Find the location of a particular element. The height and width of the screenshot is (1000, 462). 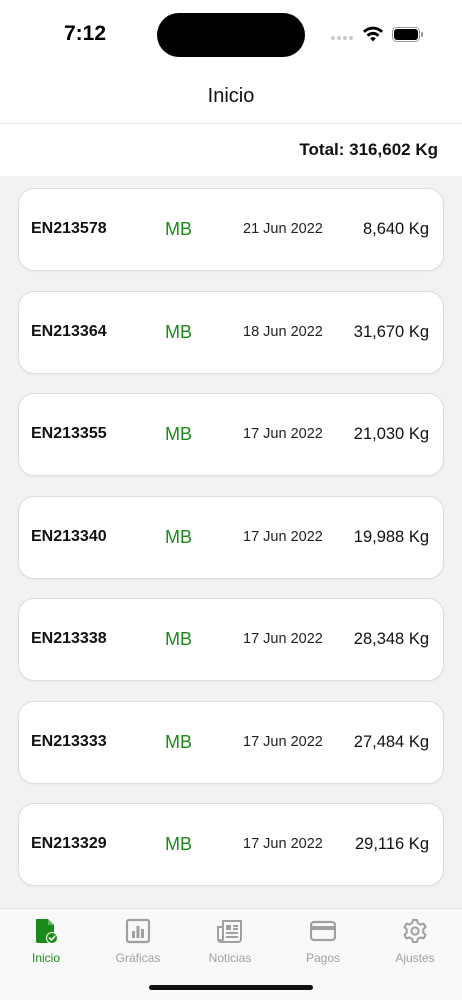

tab-label: Noticias is located at coordinates (230, 958).